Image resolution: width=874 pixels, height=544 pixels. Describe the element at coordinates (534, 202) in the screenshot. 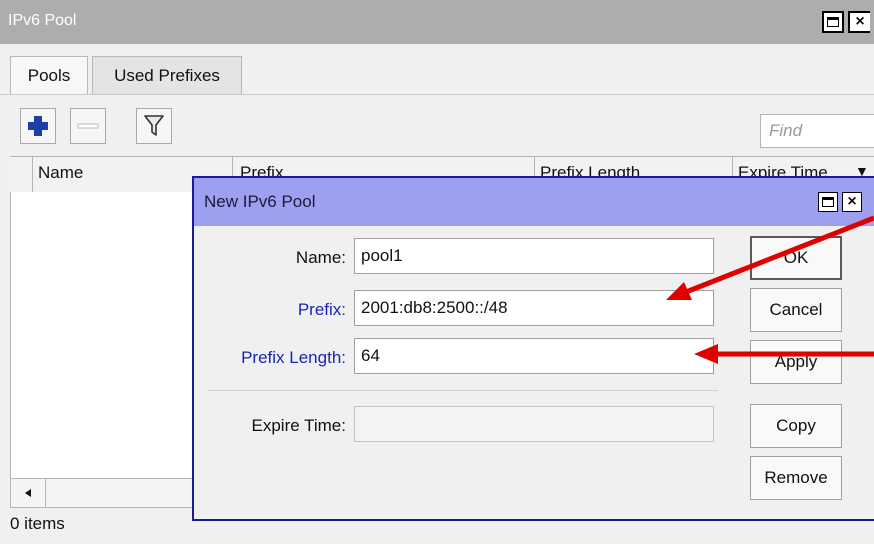

I see `dialog-title-bar: New IPv6 Pool ×` at that location.